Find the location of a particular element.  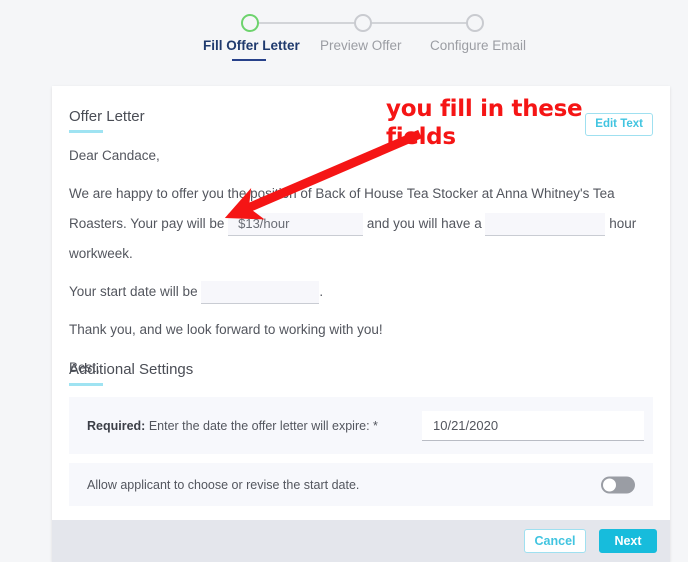

workweek-hours-input is located at coordinates (545, 224).